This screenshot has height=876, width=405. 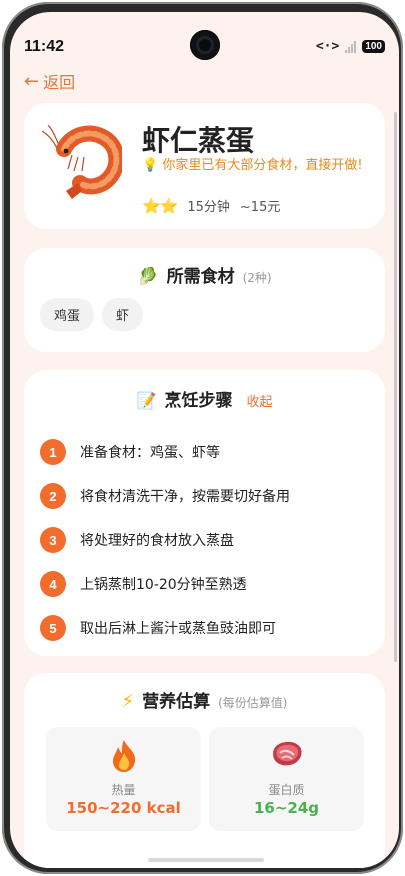 What do you see at coordinates (128, 701) in the screenshot?
I see `lightning-icon: ⚡` at bounding box center [128, 701].